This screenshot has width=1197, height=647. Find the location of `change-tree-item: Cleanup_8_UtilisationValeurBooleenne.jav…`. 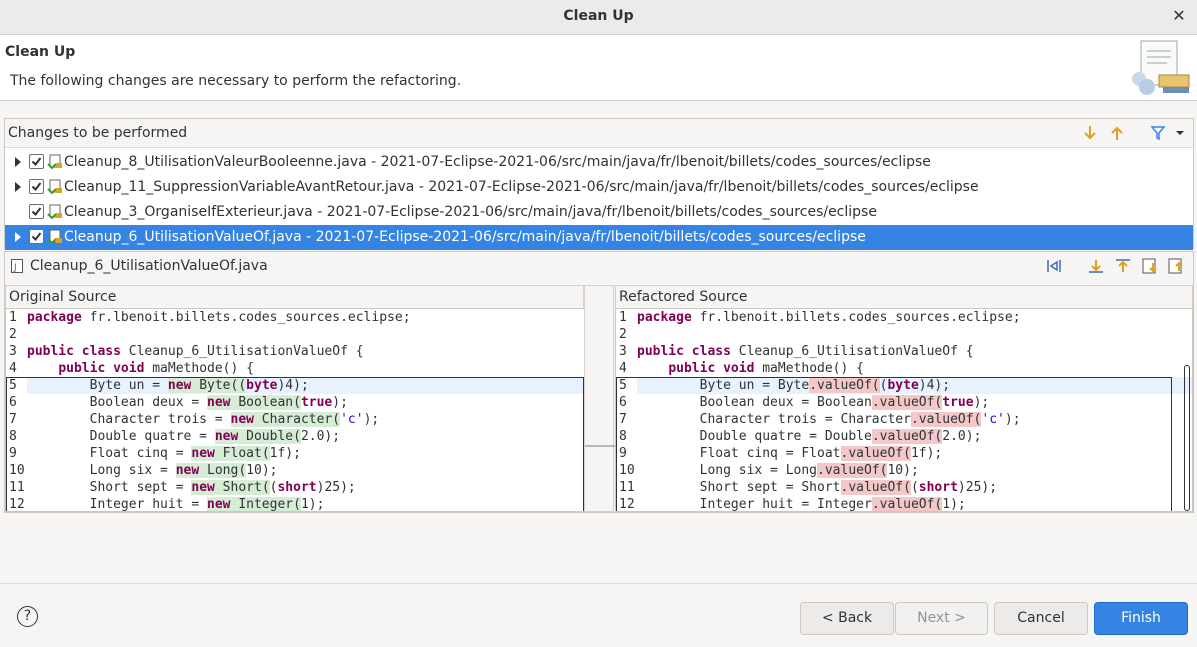

change-tree-item: Cleanup_8_UtilisationValeurBooleenne.jav… is located at coordinates (599, 162).